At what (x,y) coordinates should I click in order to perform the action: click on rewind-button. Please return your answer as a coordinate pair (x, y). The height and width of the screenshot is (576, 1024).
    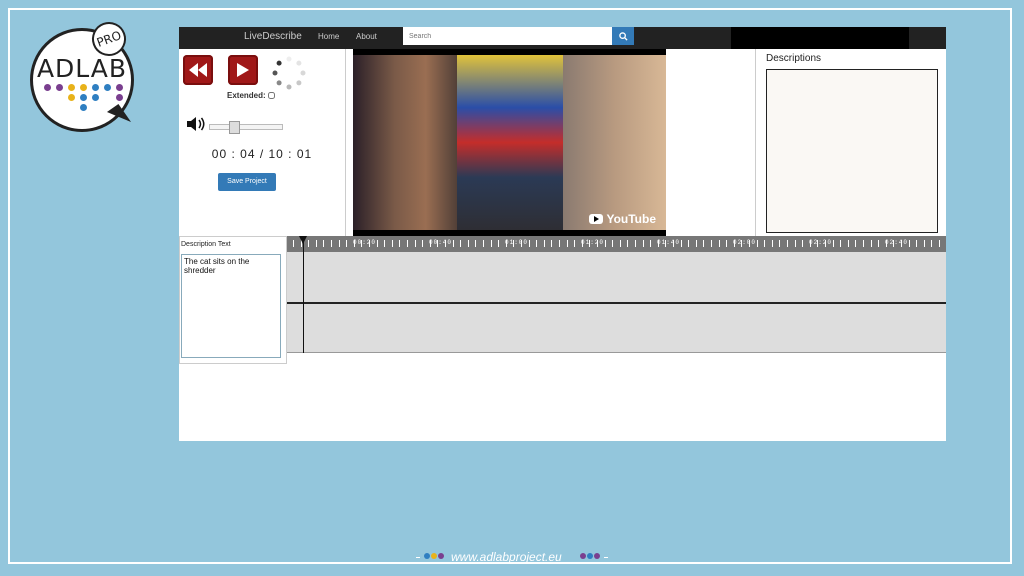
    Looking at the image, I should click on (198, 70).